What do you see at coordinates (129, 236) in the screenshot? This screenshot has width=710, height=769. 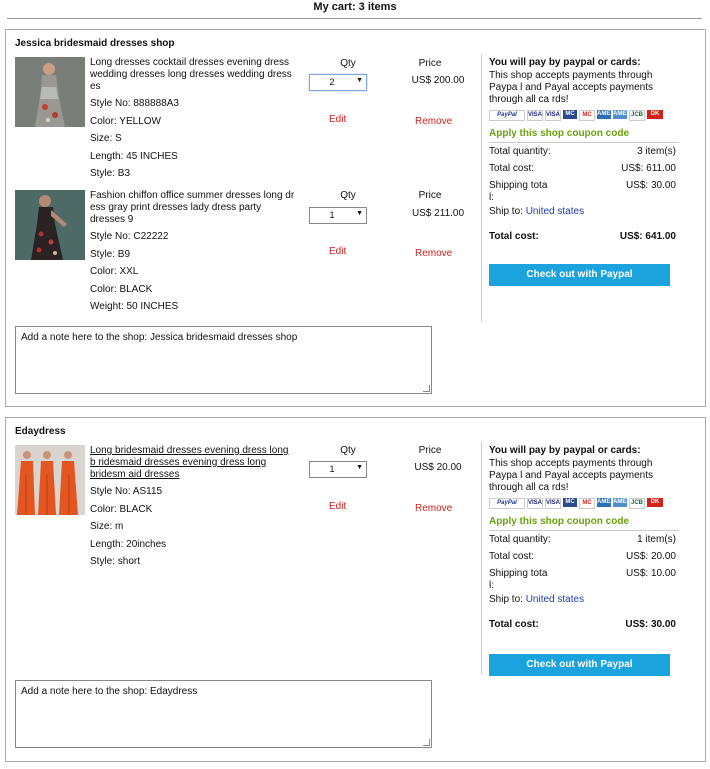 I see `product-attribute: Style No: C22222` at bounding box center [129, 236].